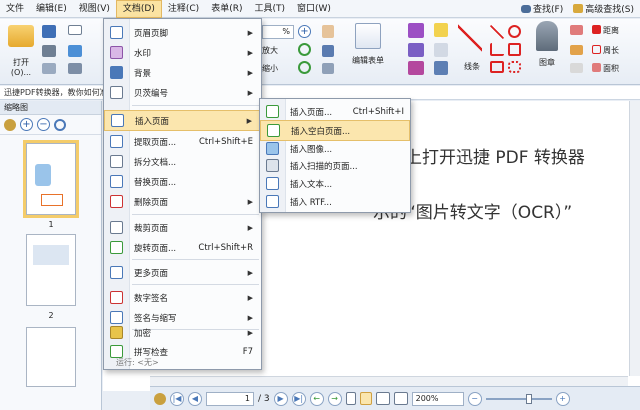 This screenshot has height=410, width=640. Describe the element at coordinates (605, 30) in the screenshot. I see `distance-button: 距离` at that location.